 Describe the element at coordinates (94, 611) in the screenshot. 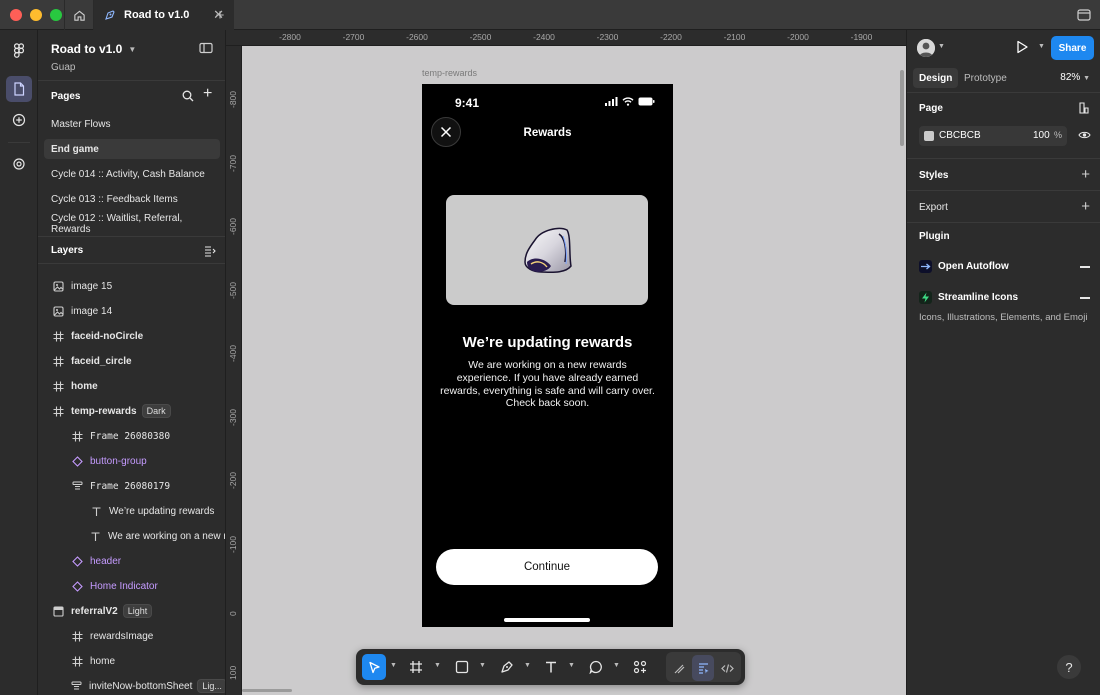

I see `layer-label: referralV2` at that location.